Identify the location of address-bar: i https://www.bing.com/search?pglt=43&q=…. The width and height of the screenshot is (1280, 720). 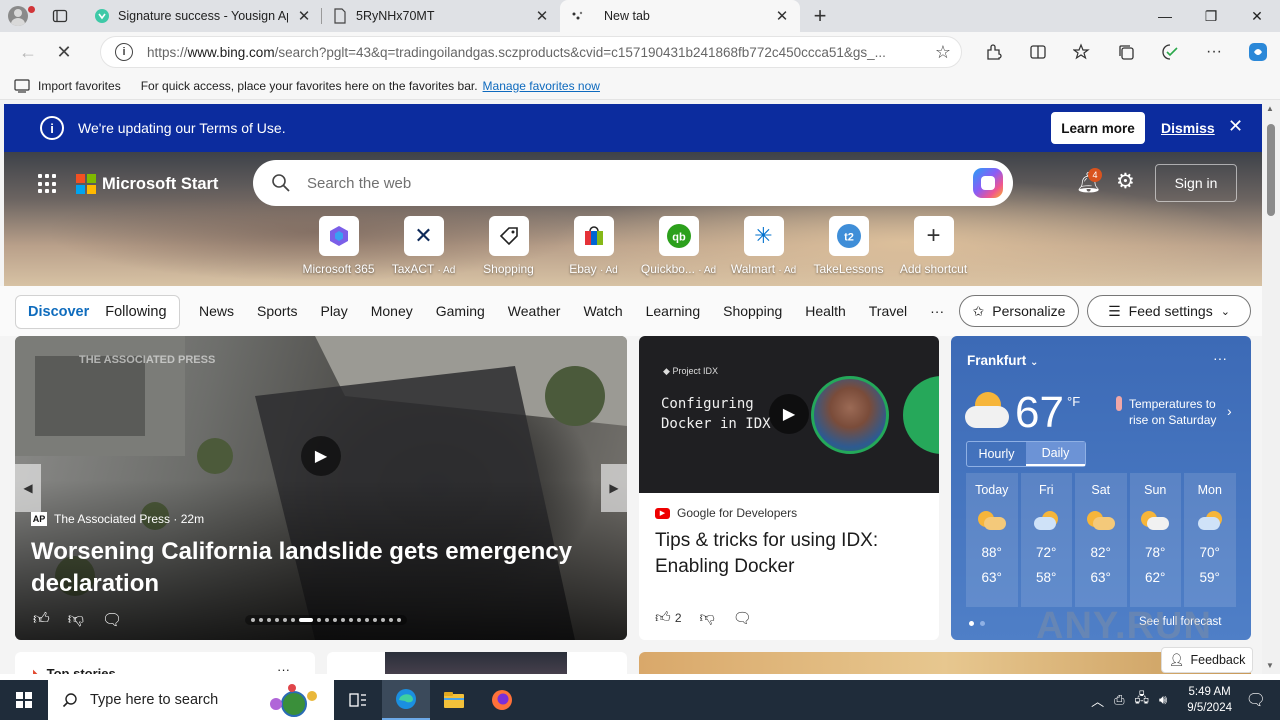
(531, 52).